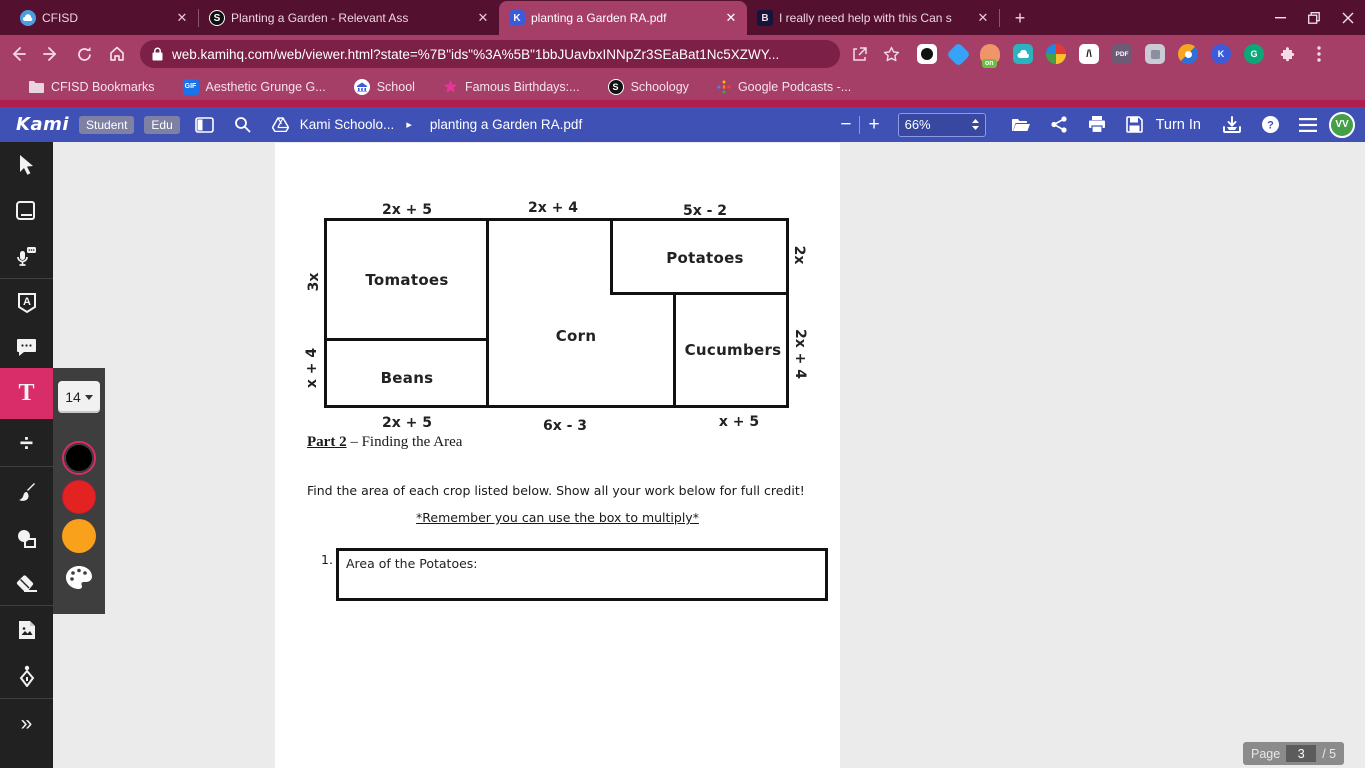  I want to click on open-in-new-icon, so click(859, 54).